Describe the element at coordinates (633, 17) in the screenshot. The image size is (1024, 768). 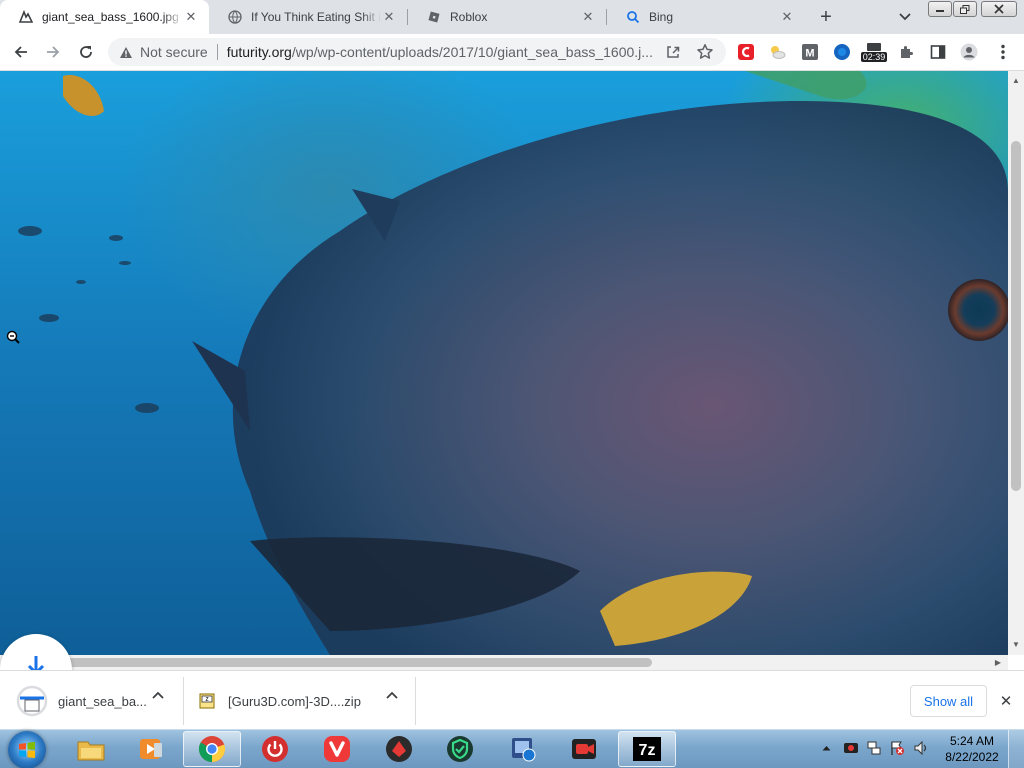
I see `search-icon` at that location.